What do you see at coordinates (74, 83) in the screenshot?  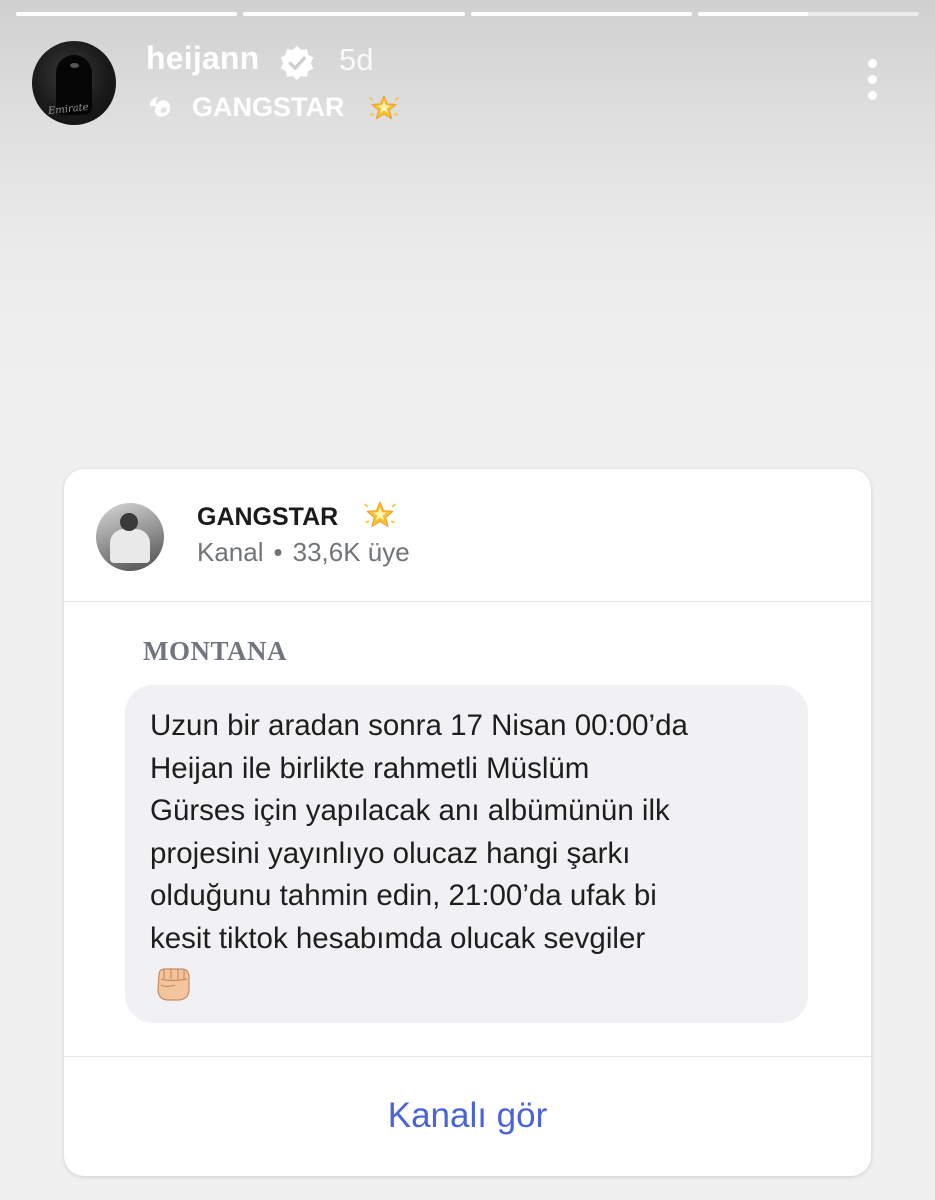 I see `profile-avatar: Emirate` at bounding box center [74, 83].